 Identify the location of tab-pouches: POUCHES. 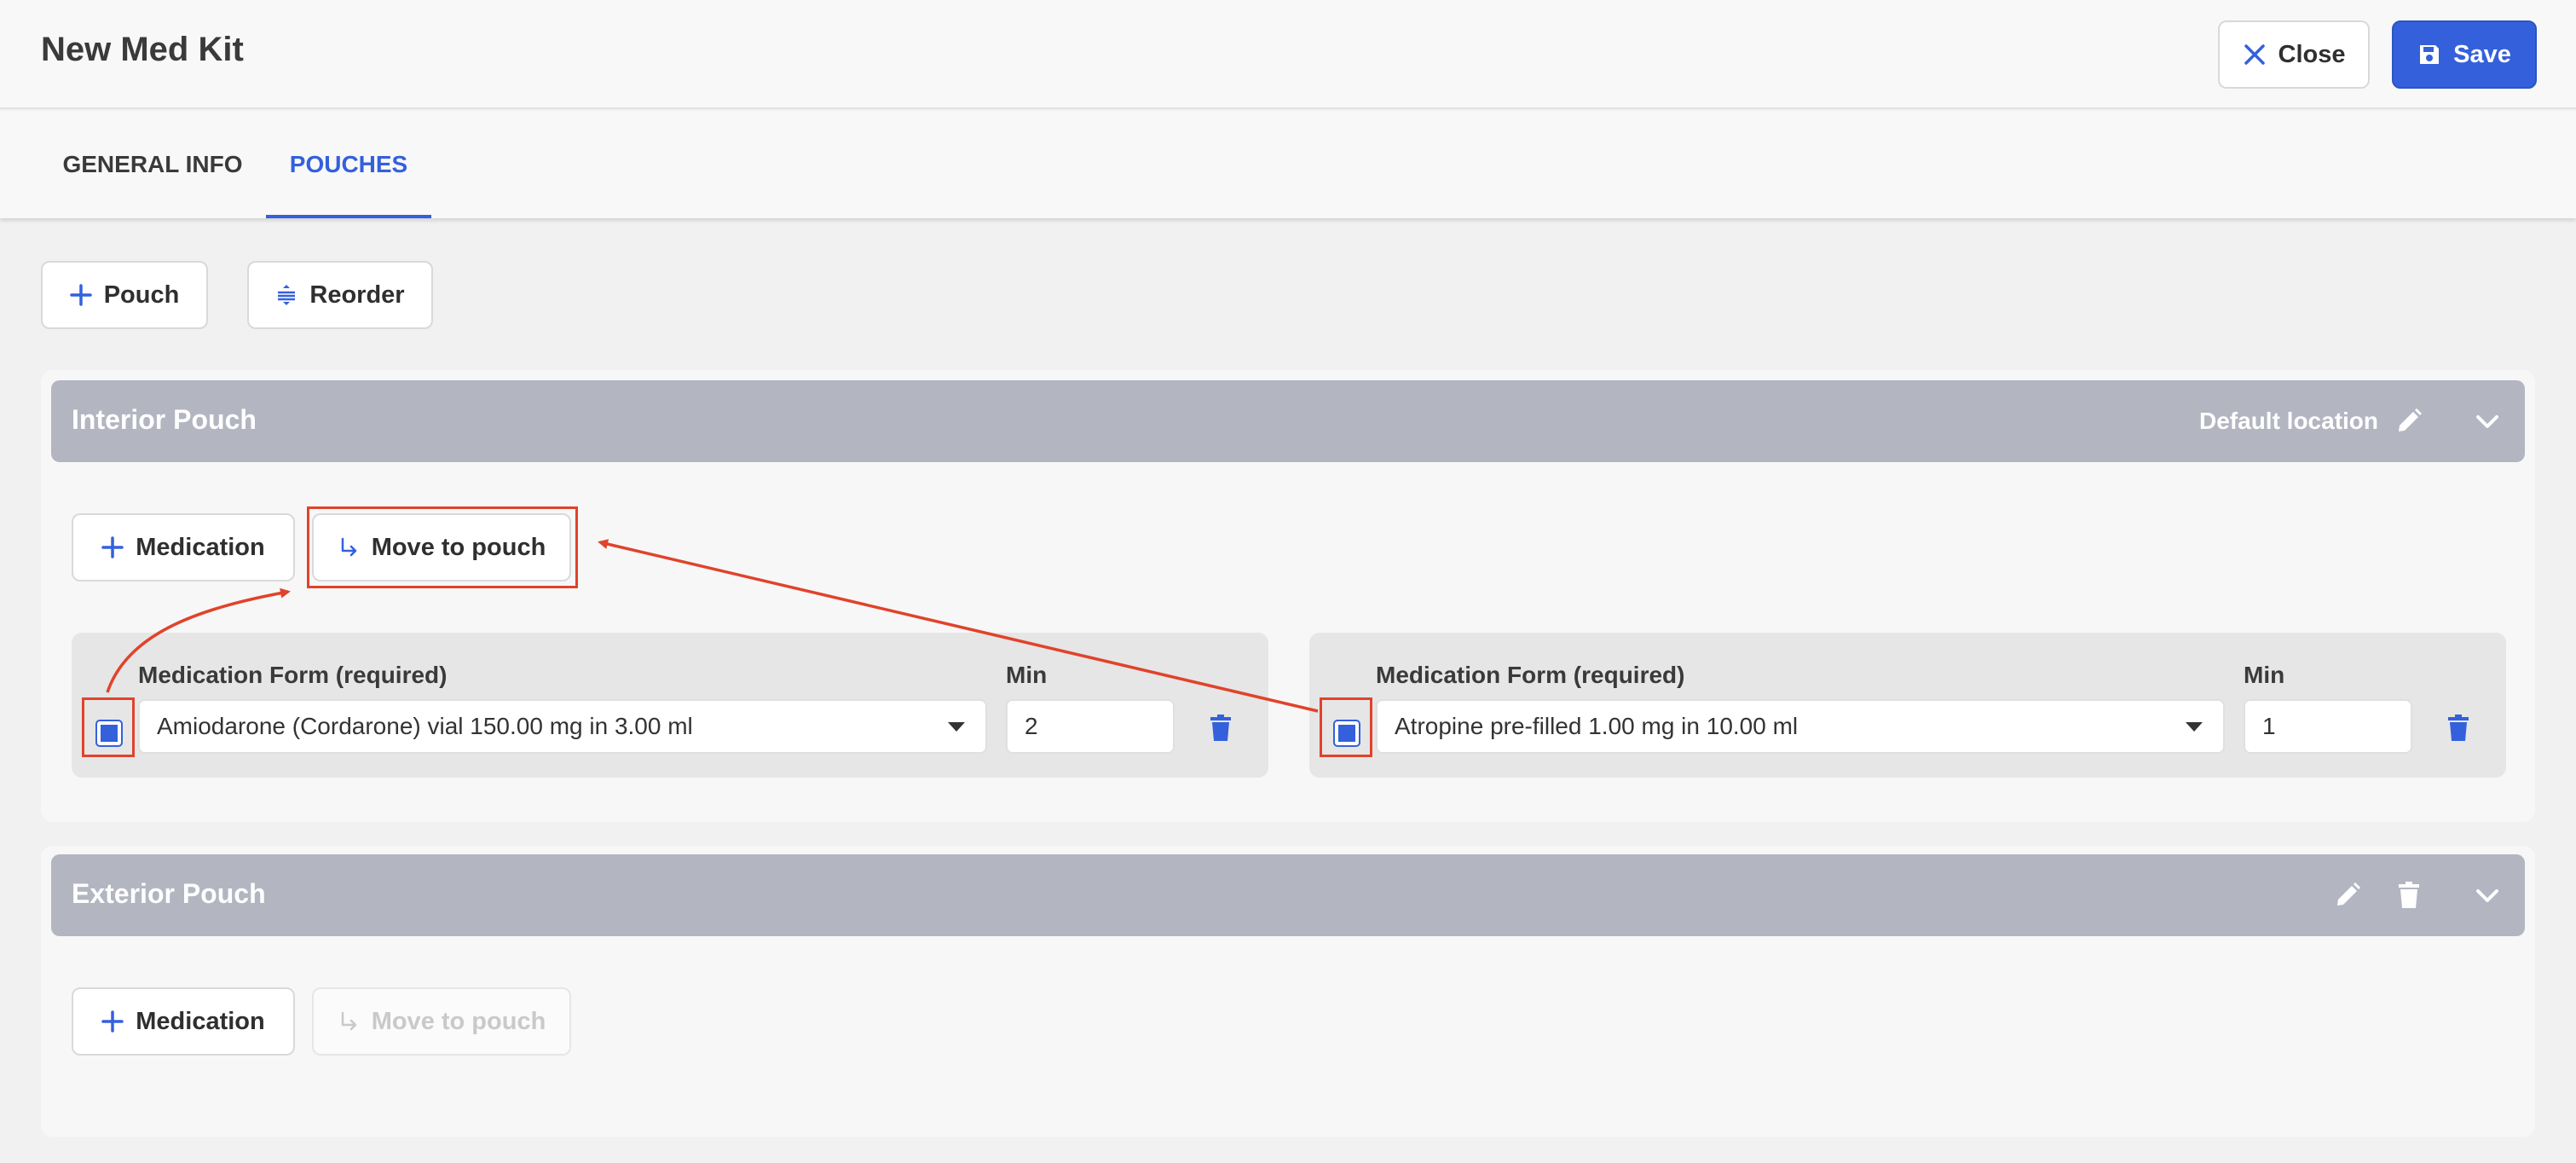
(348, 164).